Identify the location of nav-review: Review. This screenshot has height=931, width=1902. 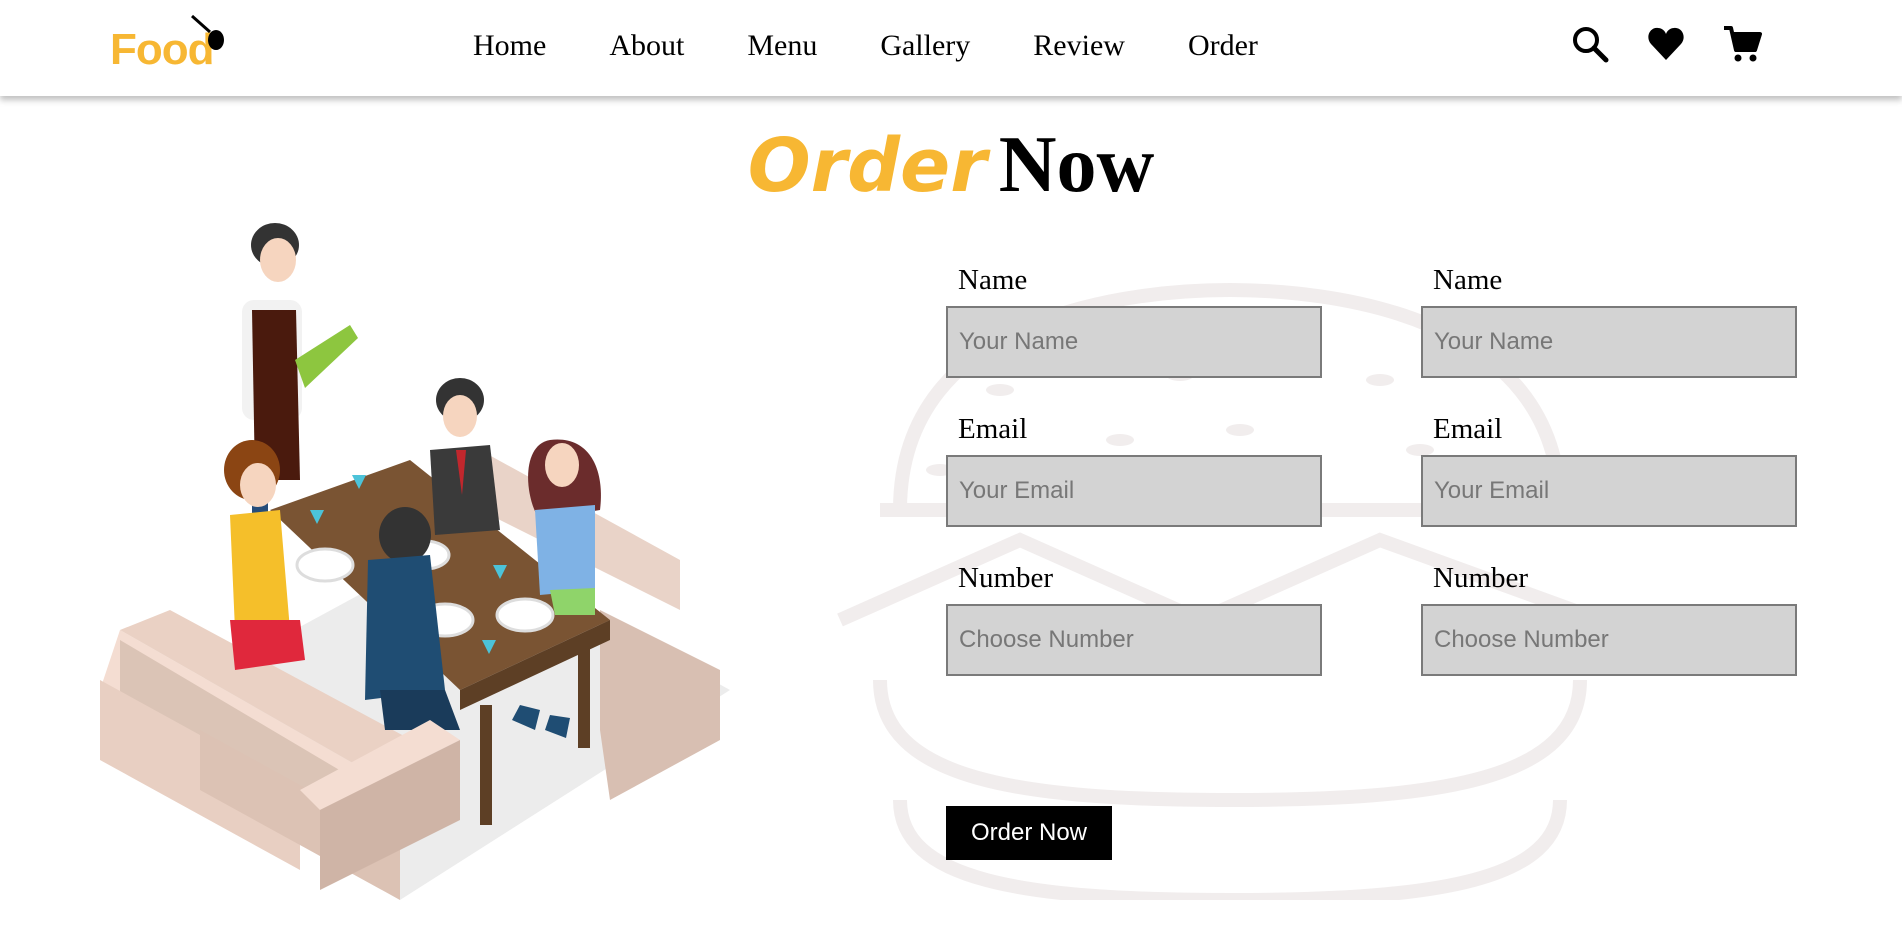
(1079, 46).